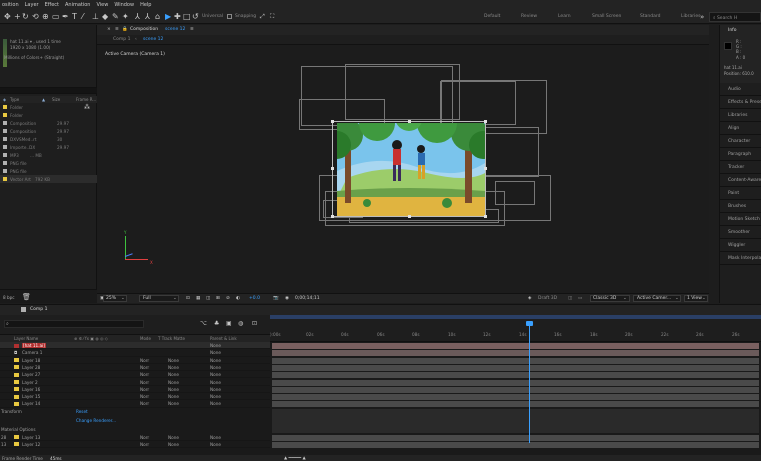 Image resolution: width=761 pixels, height=461 pixels. I want to click on list-item: MP3... MB, so click(48, 155).